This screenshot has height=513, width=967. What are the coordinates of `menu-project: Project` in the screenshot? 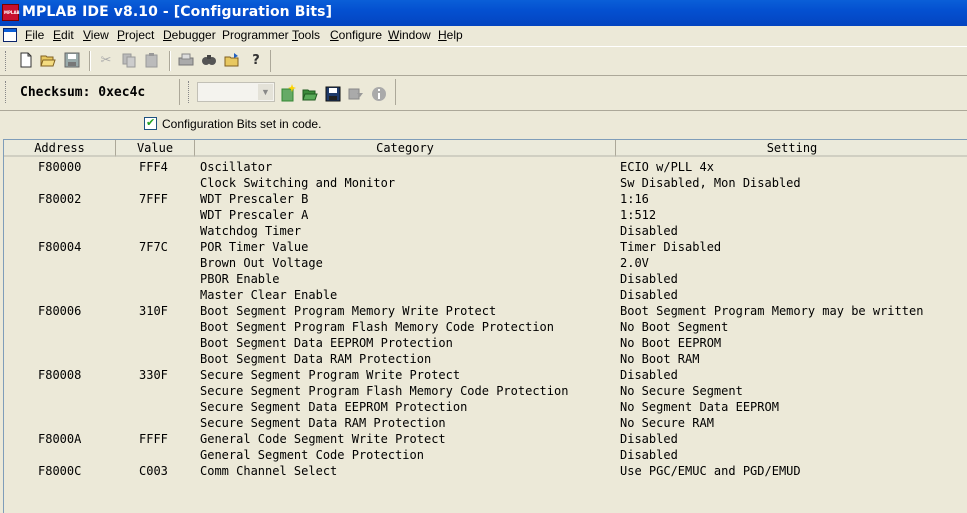 It's located at (135, 35).